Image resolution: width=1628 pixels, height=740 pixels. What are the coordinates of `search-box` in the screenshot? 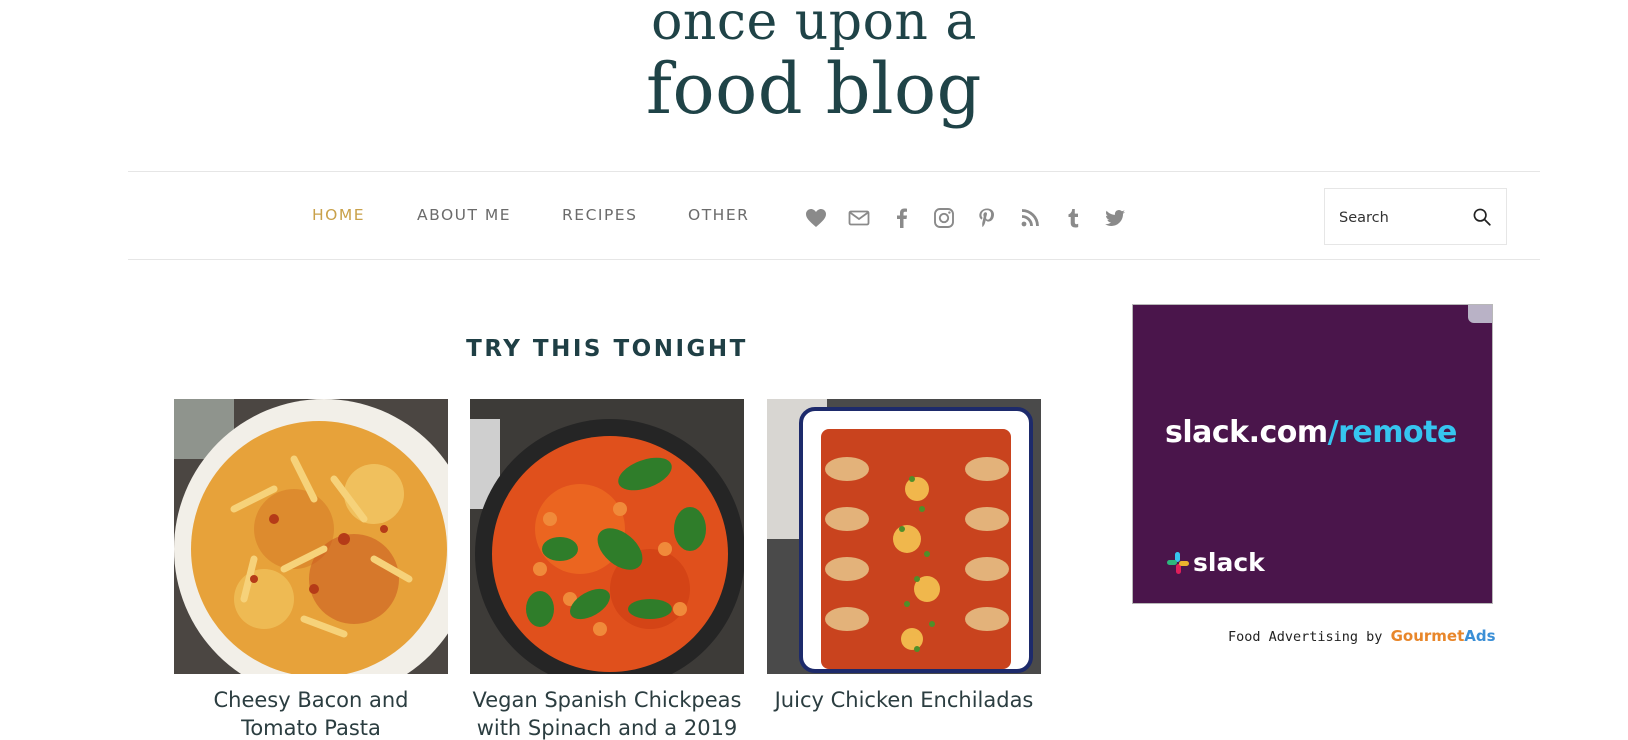 It's located at (1415, 216).